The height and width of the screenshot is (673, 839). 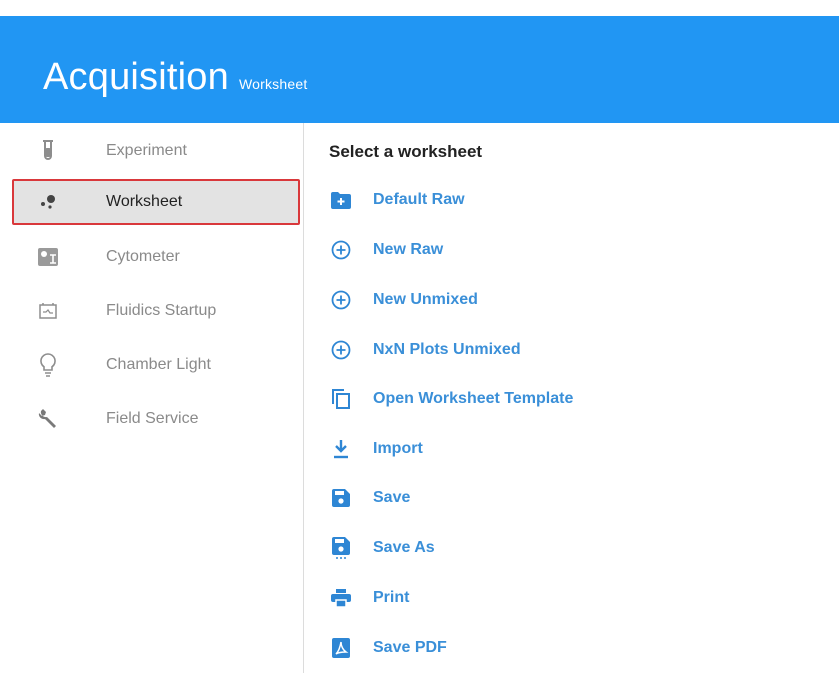 I want to click on folder-plus-icon, so click(x=341, y=200).